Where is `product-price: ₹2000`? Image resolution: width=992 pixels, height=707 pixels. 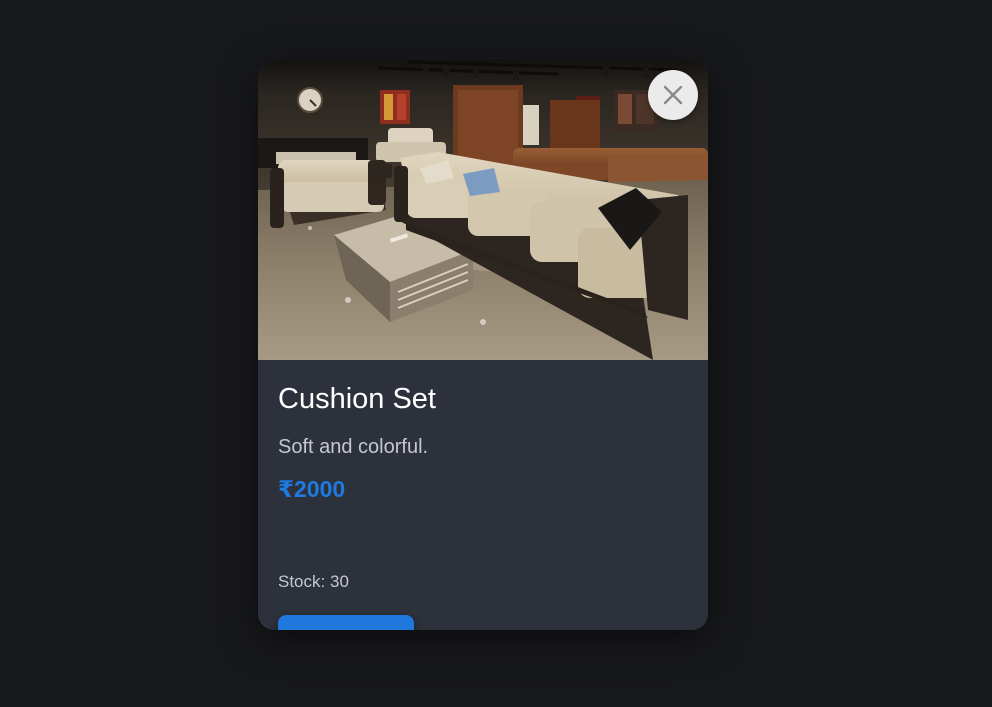
product-price: ₹2000 is located at coordinates (312, 489).